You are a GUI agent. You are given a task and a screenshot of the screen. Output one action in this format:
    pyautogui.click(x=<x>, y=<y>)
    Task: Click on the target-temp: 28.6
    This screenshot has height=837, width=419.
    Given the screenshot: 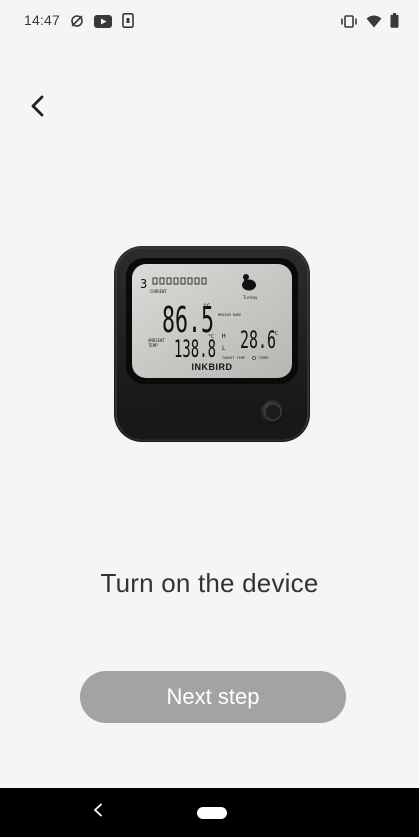 What is the action you would take?
    pyautogui.click(x=258, y=340)
    